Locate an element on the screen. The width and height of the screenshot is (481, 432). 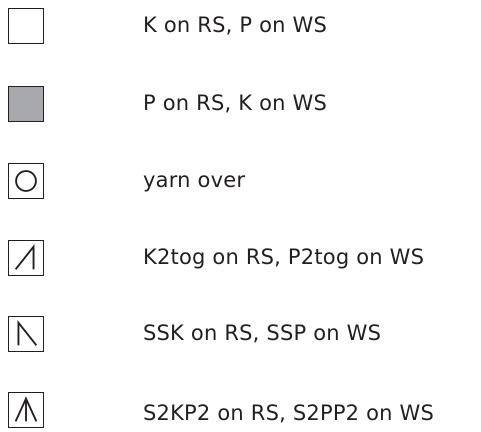
legend-row-k2tog: K2tog on RS, P2tog on WS is located at coordinates (240, 260).